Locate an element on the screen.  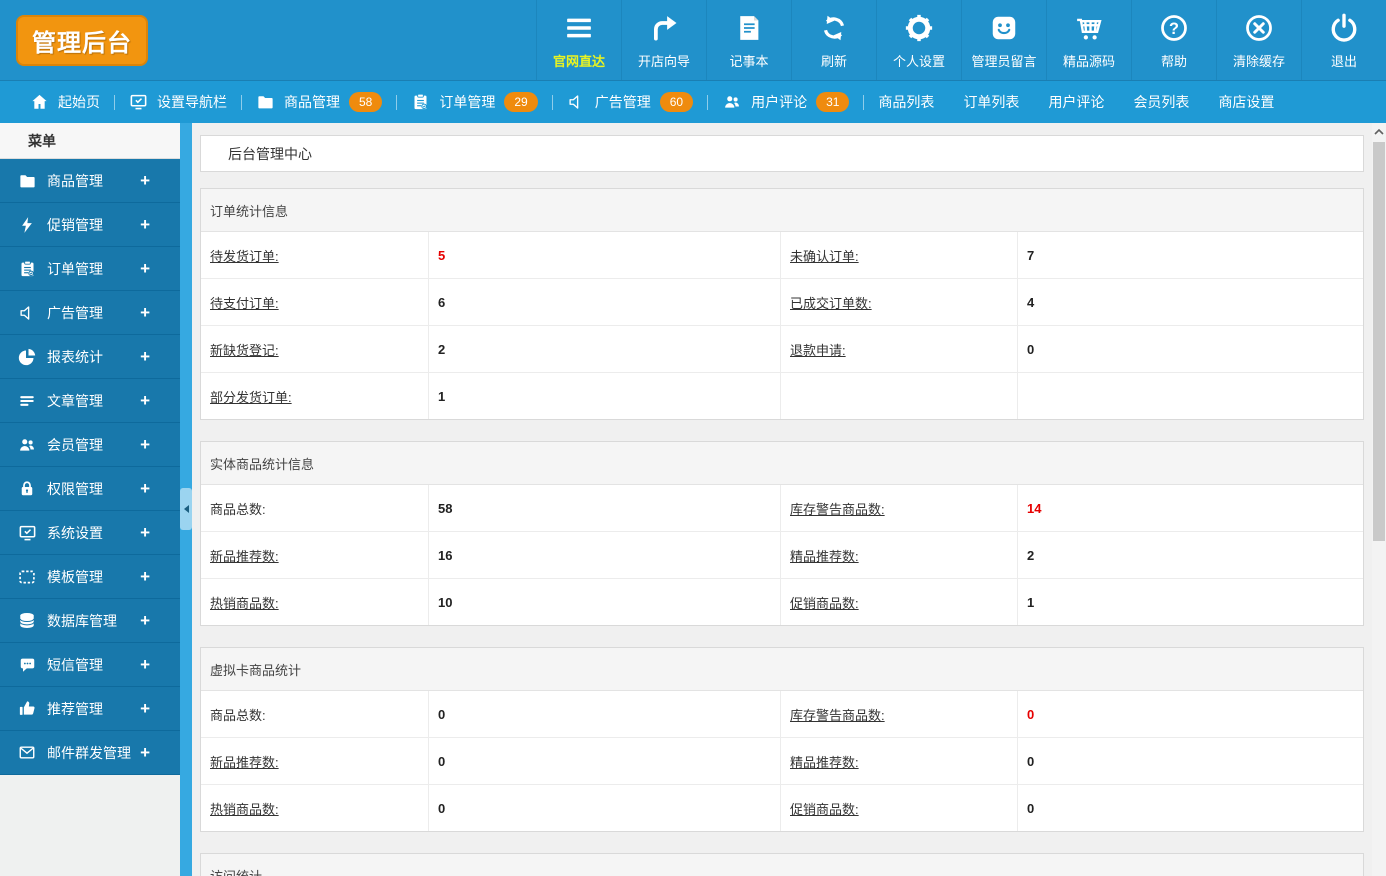
sidebar-item-recommend: 推荐管理 + is located at coordinates (90, 709).